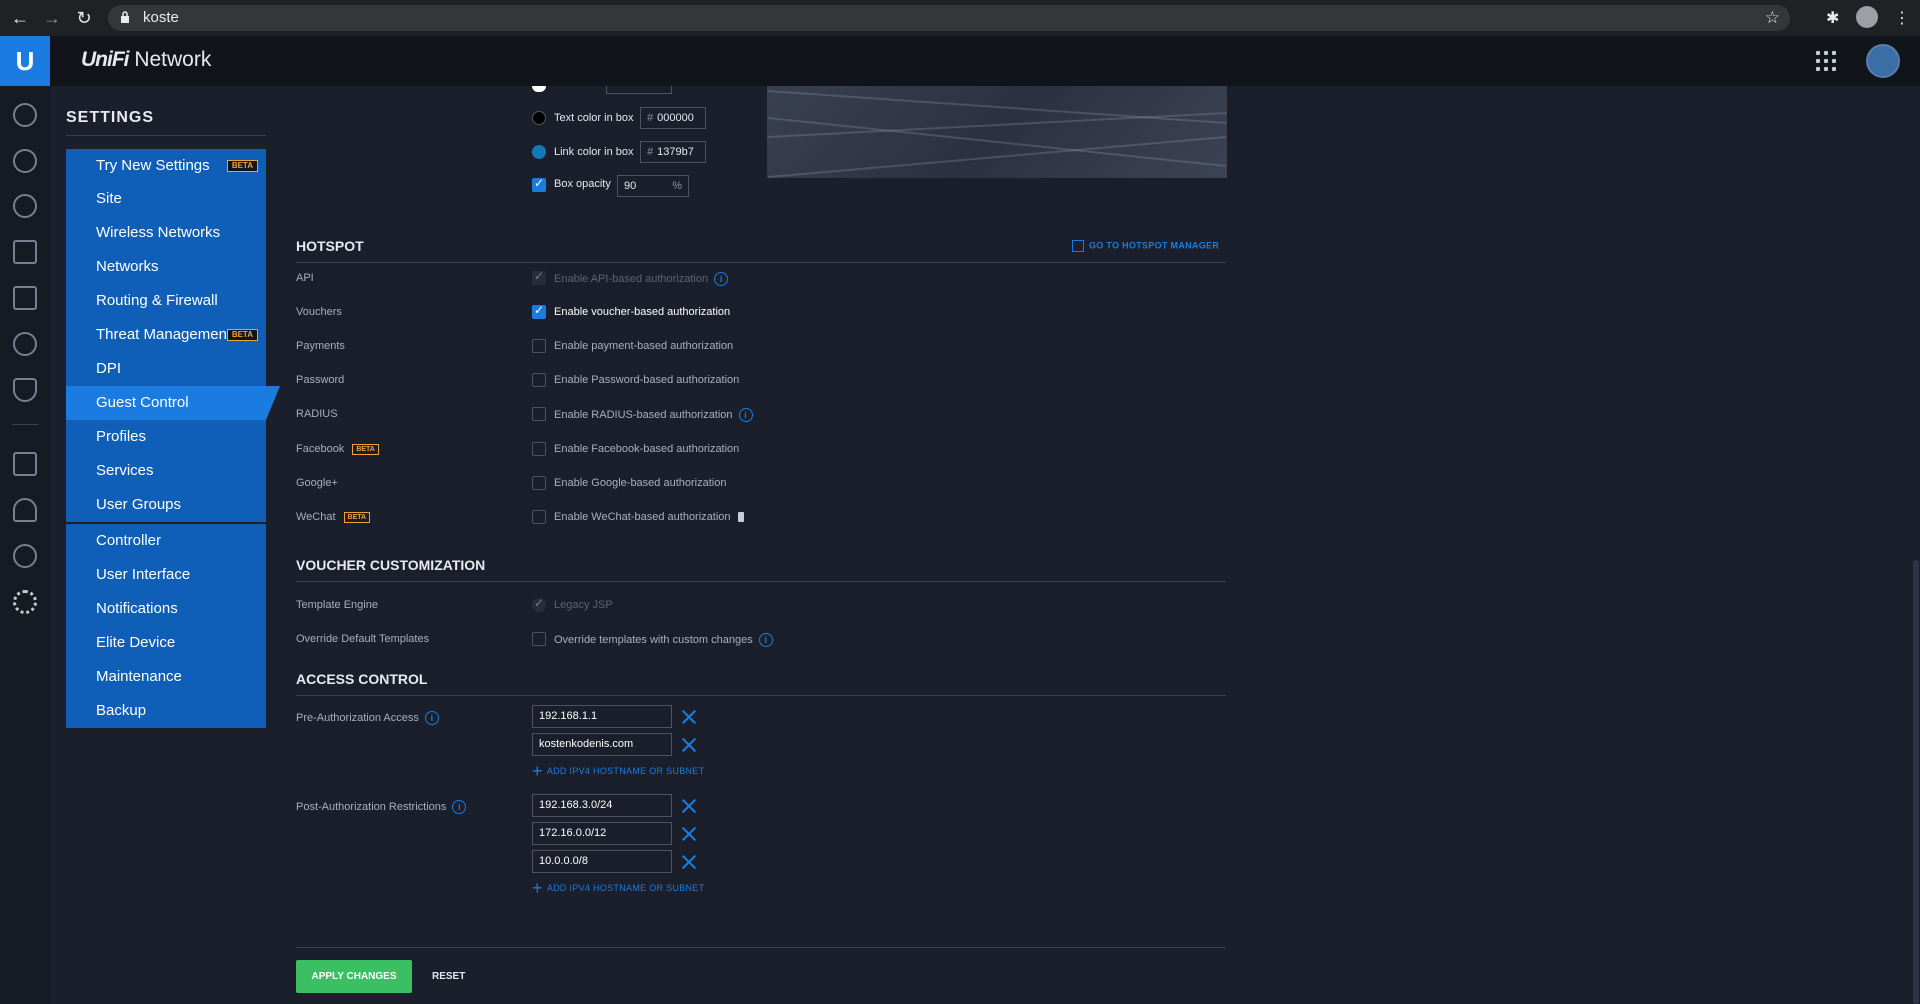 The width and height of the screenshot is (1920, 1004). What do you see at coordinates (673, 152) in the screenshot?
I see `link-color-field: #1379b7` at bounding box center [673, 152].